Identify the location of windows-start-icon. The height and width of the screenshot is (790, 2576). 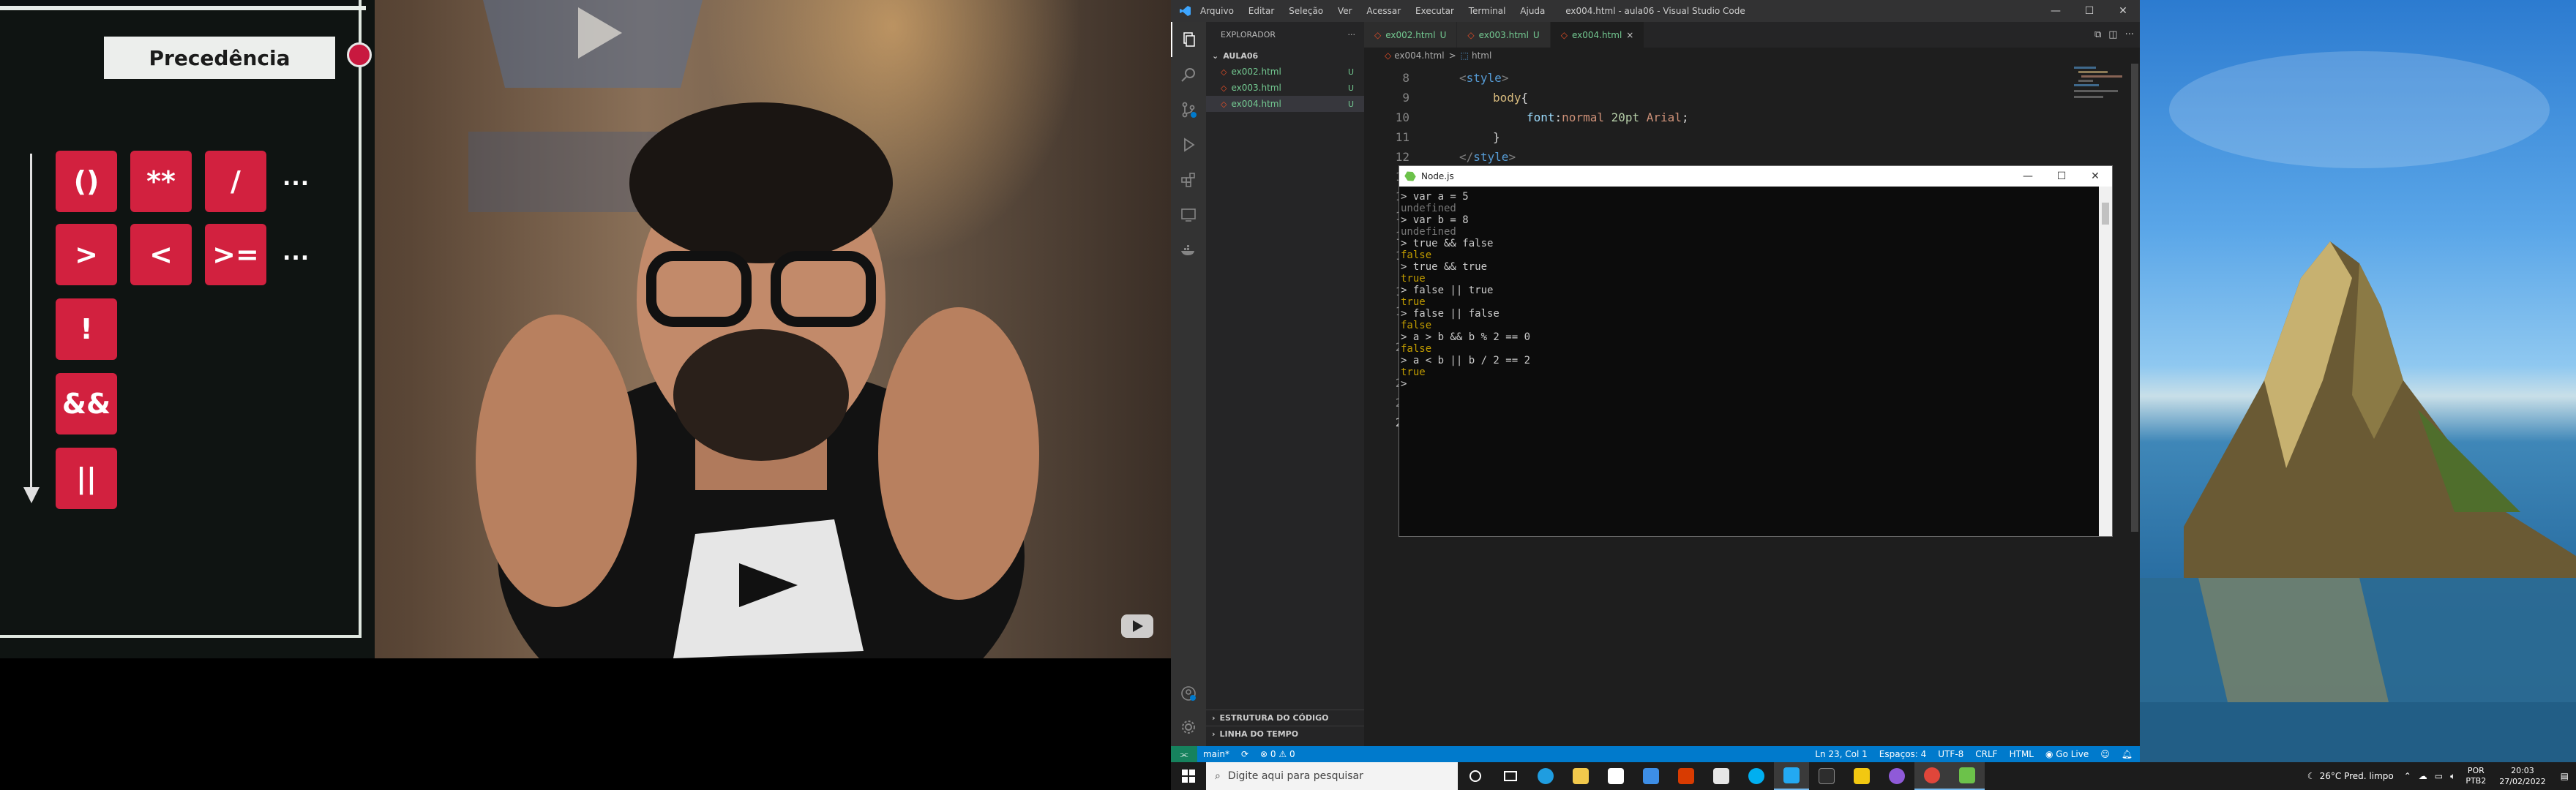
(1188, 776).